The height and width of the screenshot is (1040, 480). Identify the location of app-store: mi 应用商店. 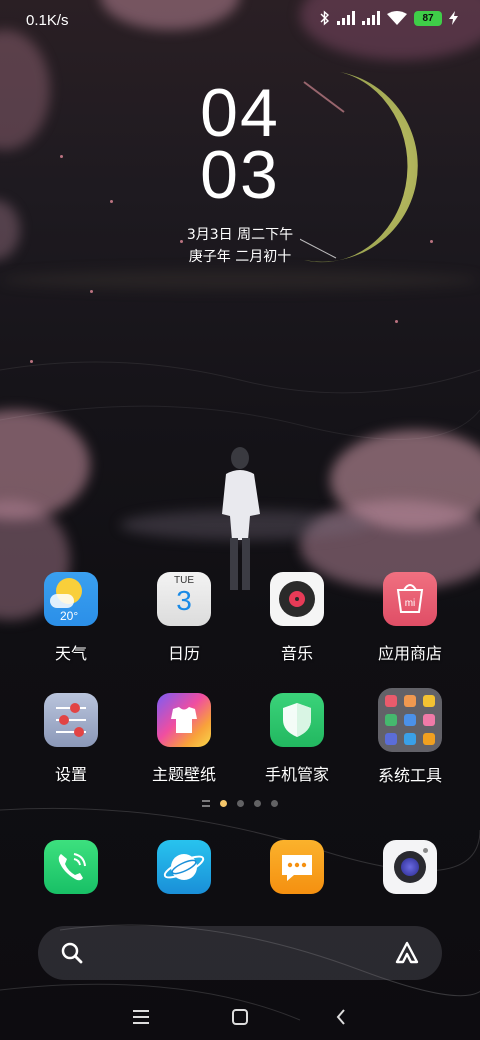
(410, 618).